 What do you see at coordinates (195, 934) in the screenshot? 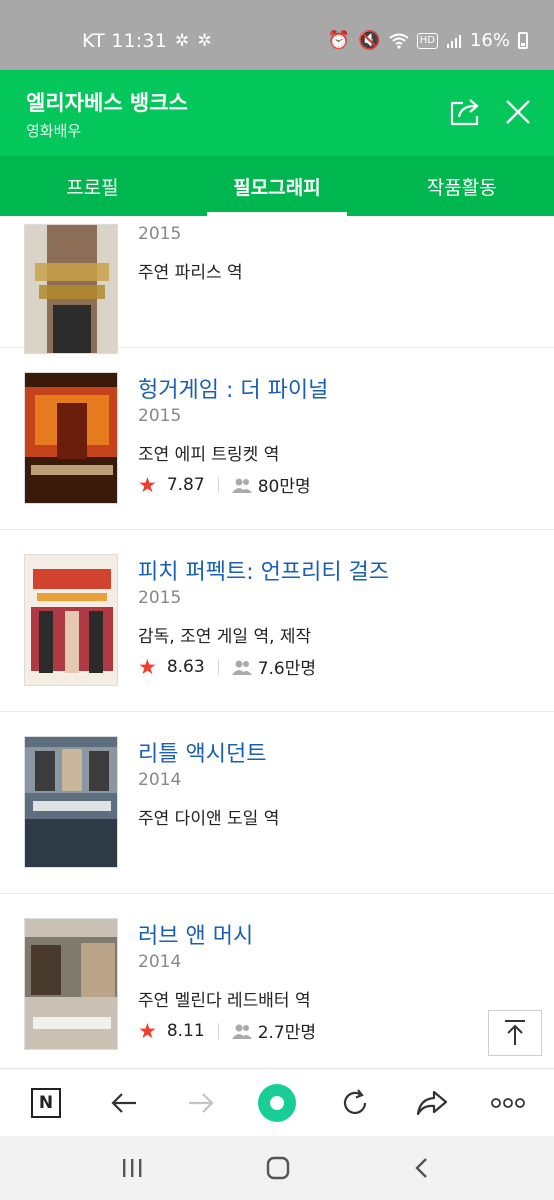
I see `film-title-link: 러브 앤 머시` at bounding box center [195, 934].